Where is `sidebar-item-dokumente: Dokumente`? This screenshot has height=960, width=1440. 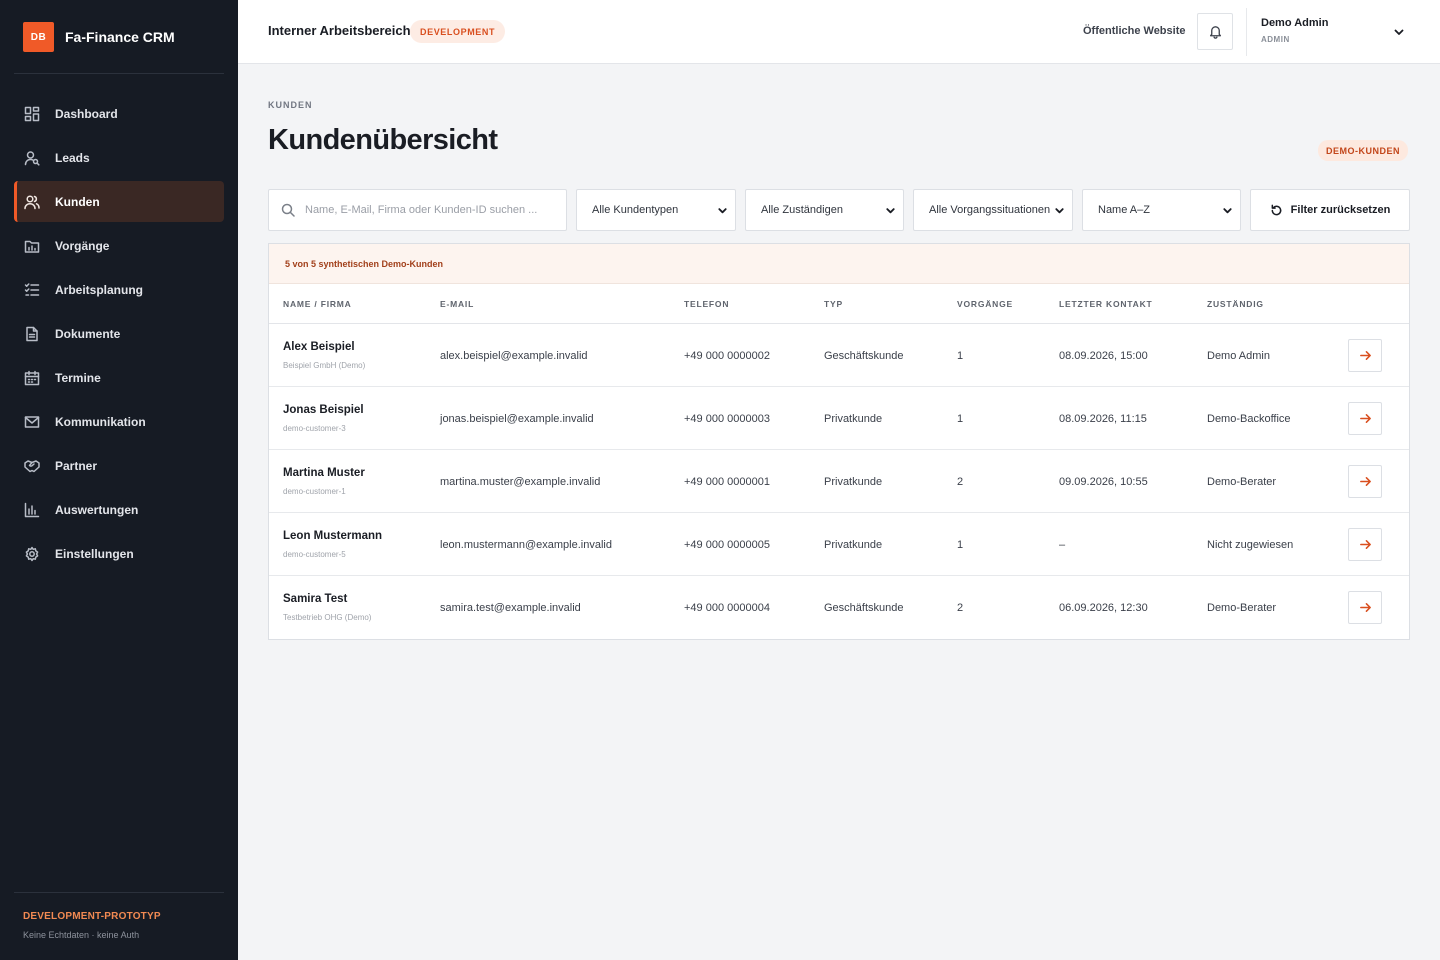 sidebar-item-dokumente: Dokumente is located at coordinates (119, 333).